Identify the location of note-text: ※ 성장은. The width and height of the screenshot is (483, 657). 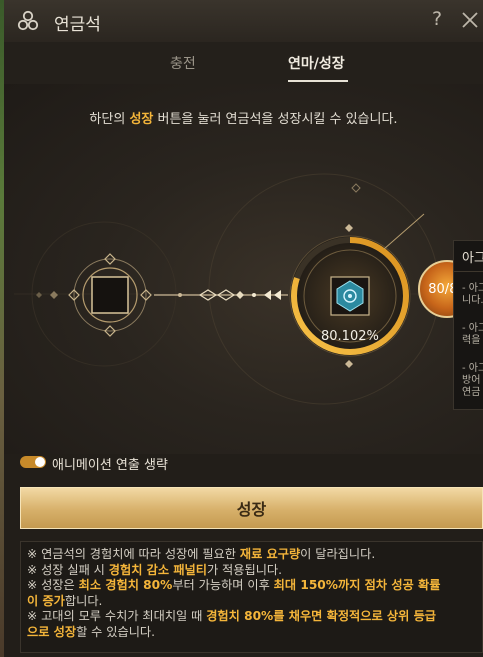
(53, 585).